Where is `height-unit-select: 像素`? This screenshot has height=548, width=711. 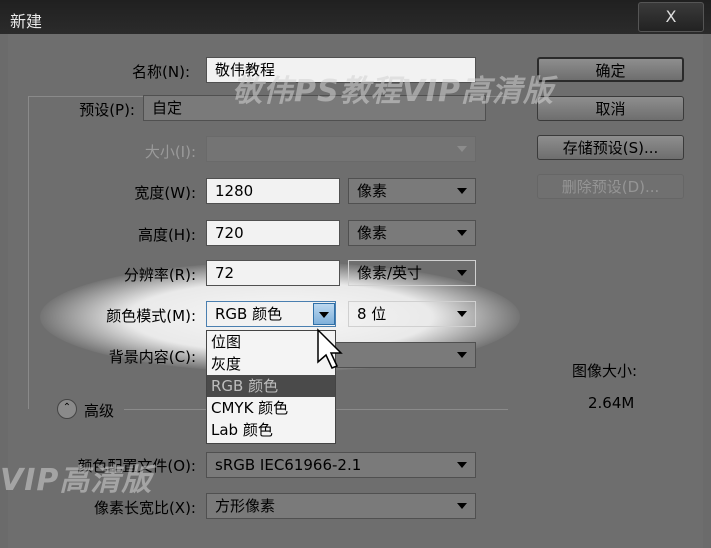
height-unit-select: 像素 is located at coordinates (412, 233).